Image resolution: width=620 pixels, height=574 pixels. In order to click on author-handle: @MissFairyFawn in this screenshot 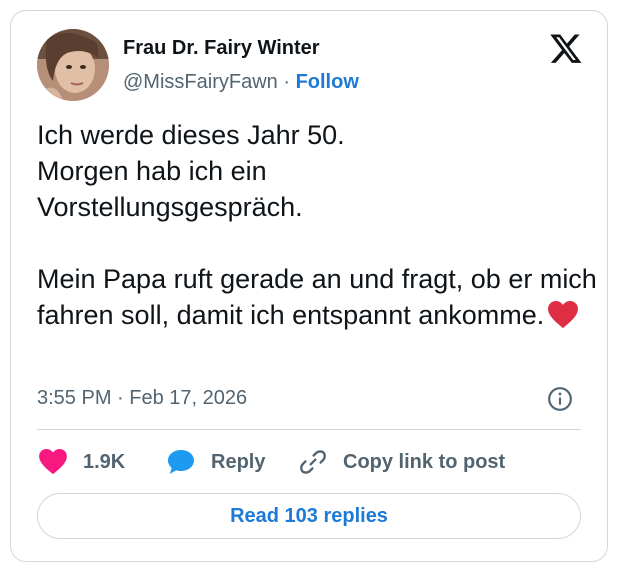, I will do `click(200, 82)`.